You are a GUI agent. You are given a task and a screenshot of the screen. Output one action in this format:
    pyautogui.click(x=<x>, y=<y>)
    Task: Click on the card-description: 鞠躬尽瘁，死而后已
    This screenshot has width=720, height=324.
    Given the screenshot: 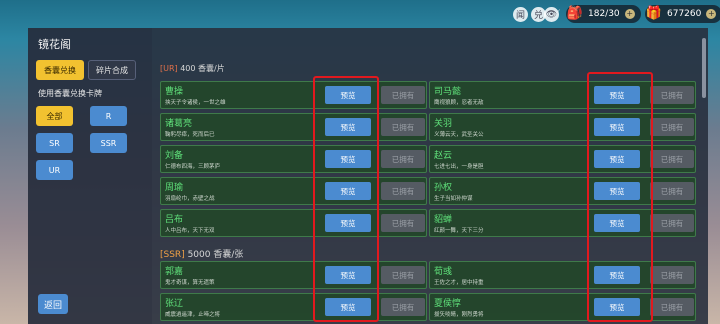 What is the action you would take?
    pyautogui.click(x=190, y=135)
    